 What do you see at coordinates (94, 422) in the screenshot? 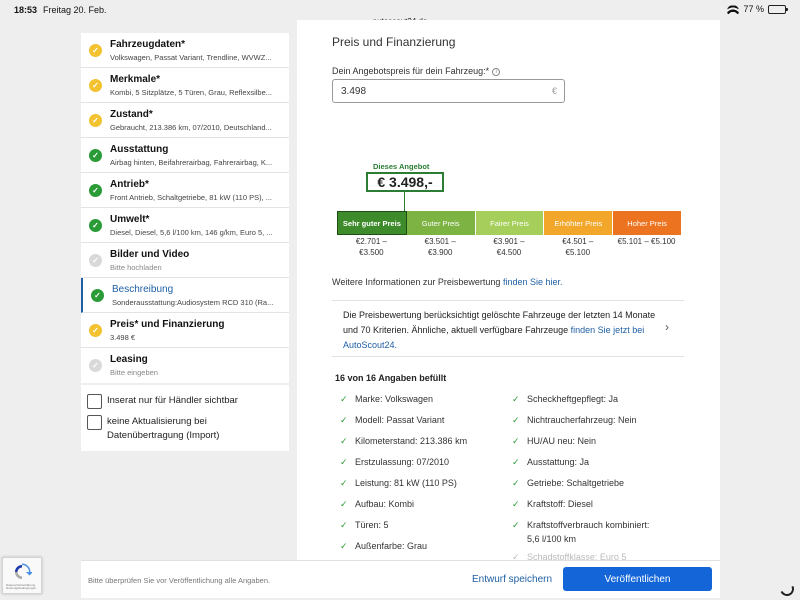
I see `no-import-update-checkbox` at bounding box center [94, 422].